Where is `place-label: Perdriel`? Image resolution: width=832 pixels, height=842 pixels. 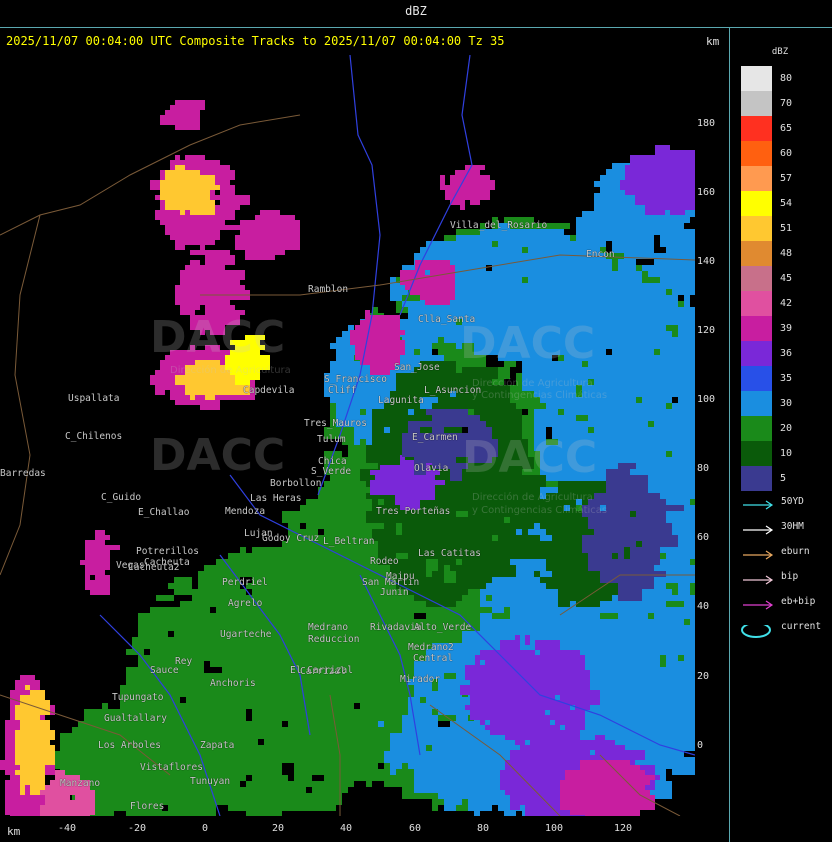 place-label: Perdriel is located at coordinates (245, 582).